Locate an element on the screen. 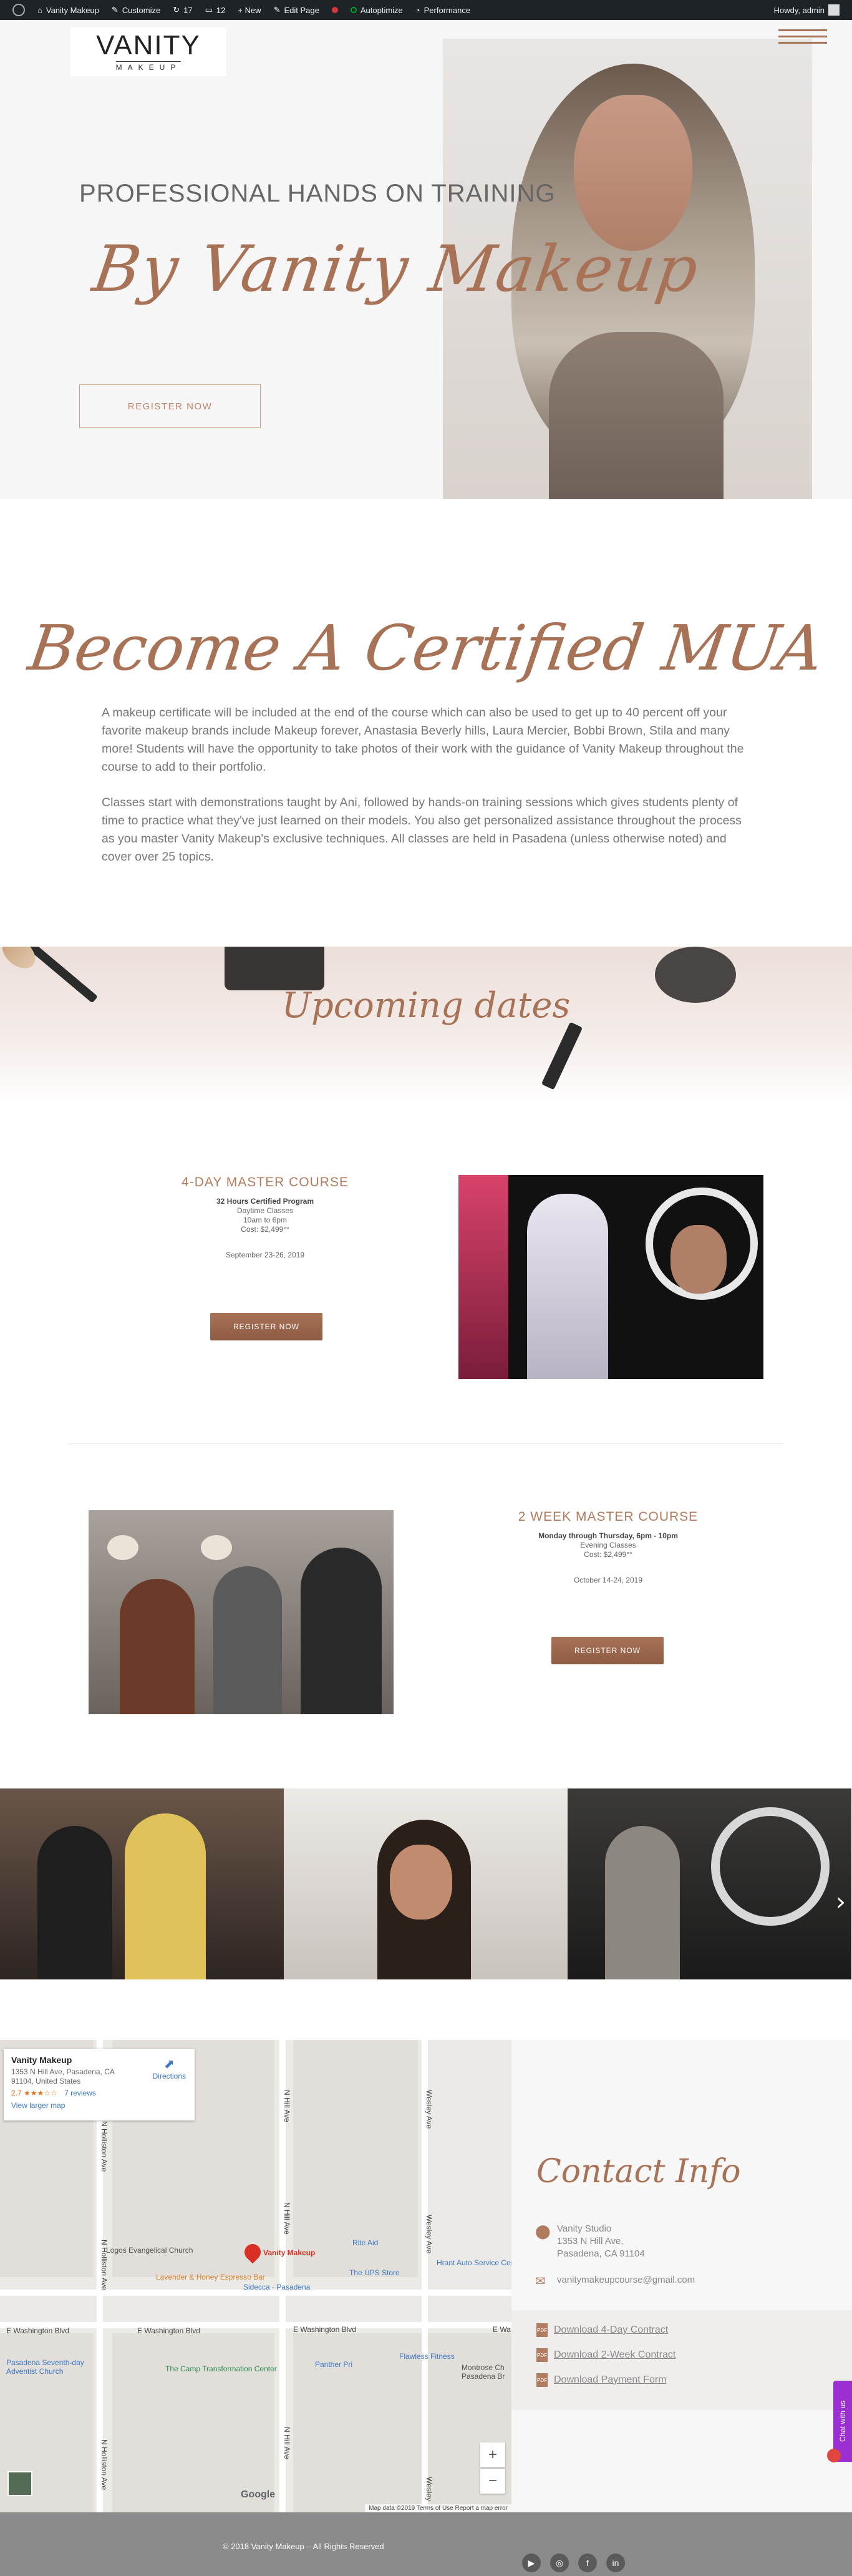 The image size is (852, 2576). course-2-dates: October 14-24, 2019 is located at coordinates (608, 1580).